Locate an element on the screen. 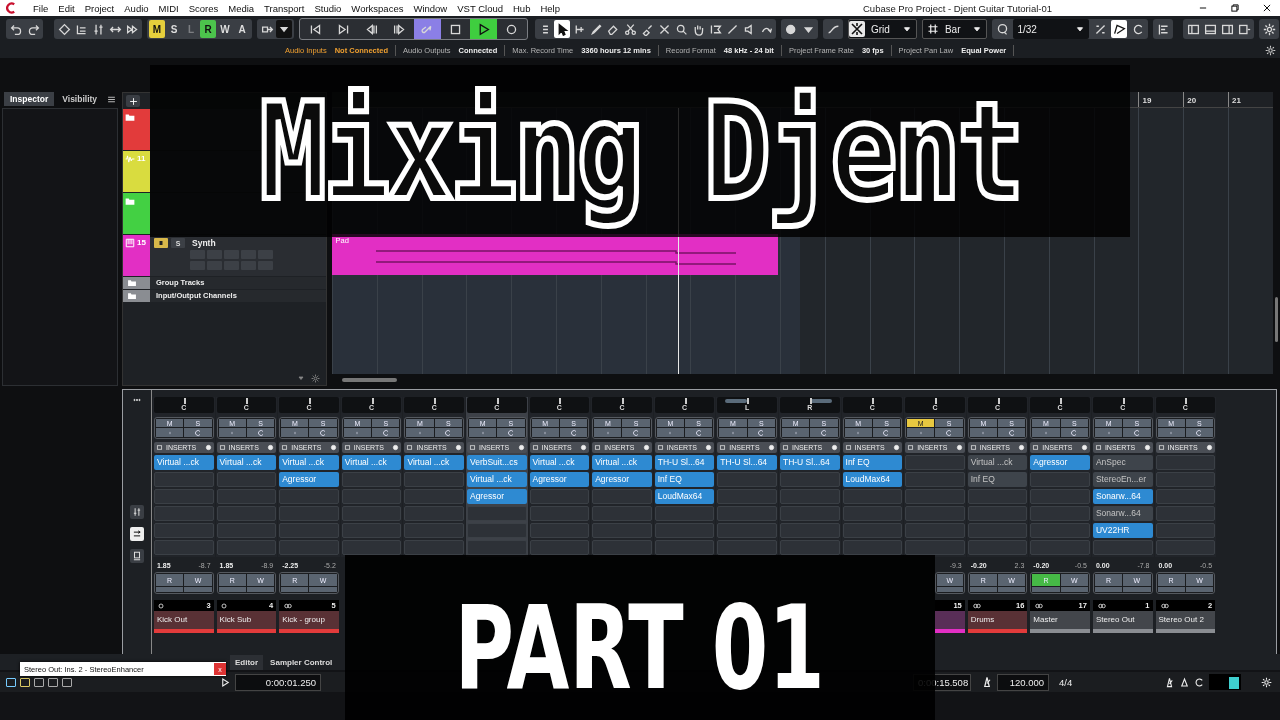  zone-tab: Inspector is located at coordinates (29, 99).